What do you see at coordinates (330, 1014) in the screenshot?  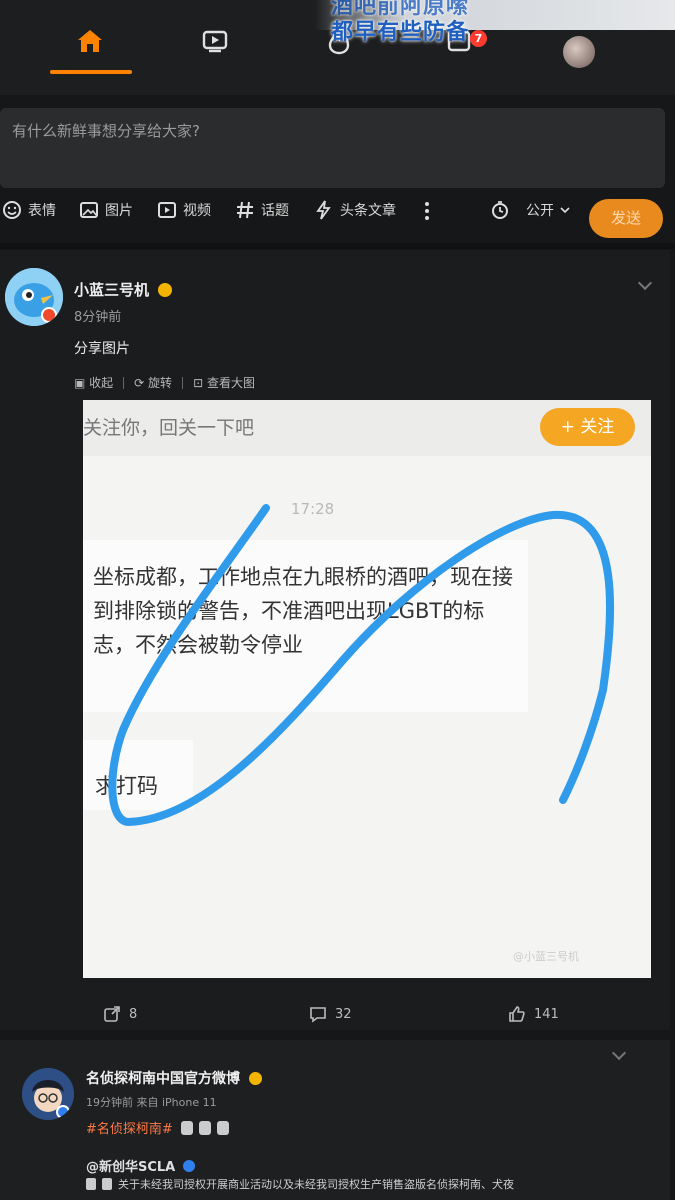 I see `comment-button: 32` at bounding box center [330, 1014].